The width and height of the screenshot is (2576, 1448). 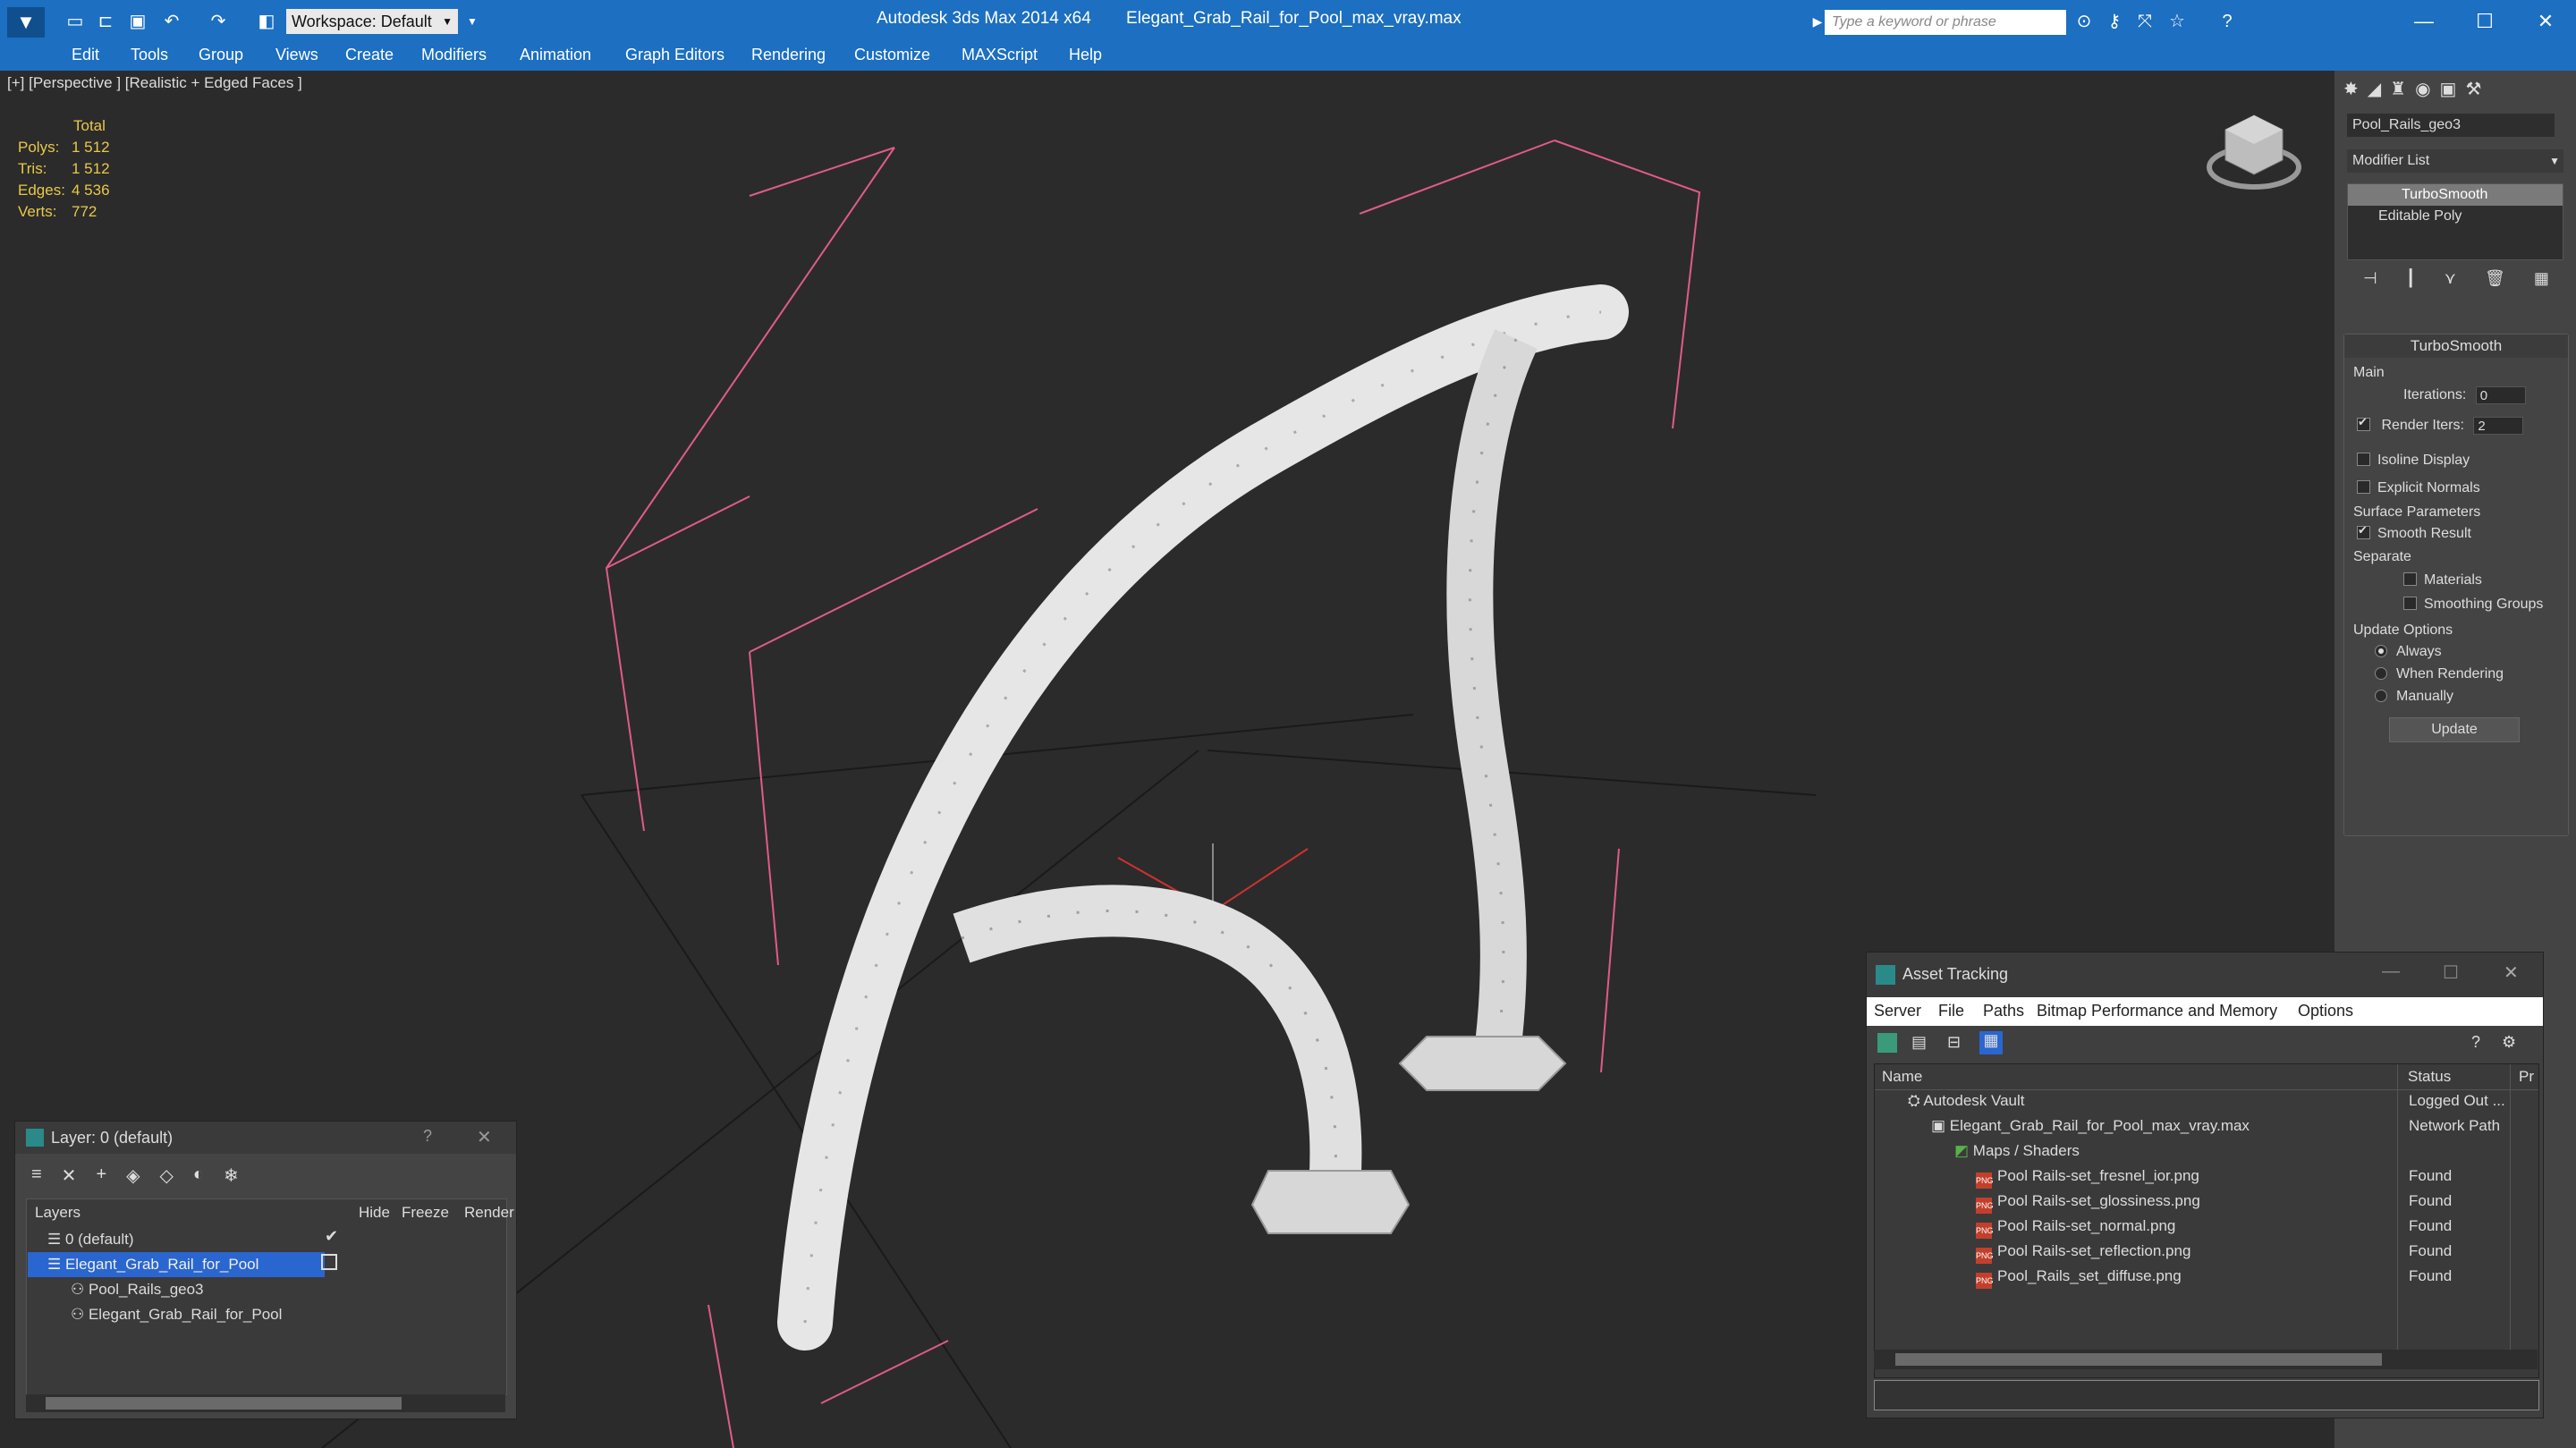 I want to click on modifier-list-dropdown: Modifier List ▼, so click(x=2455, y=161).